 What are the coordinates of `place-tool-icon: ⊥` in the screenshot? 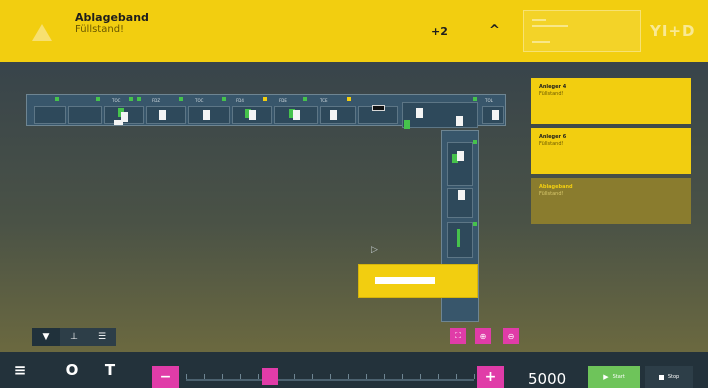 It's located at (74, 337).